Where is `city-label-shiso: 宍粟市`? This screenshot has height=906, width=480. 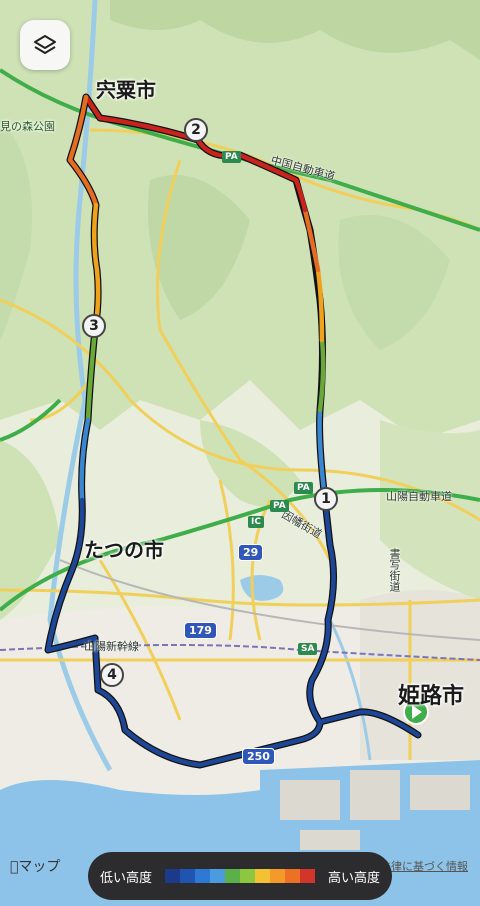 city-label-shiso: 宍粟市 is located at coordinates (126, 90).